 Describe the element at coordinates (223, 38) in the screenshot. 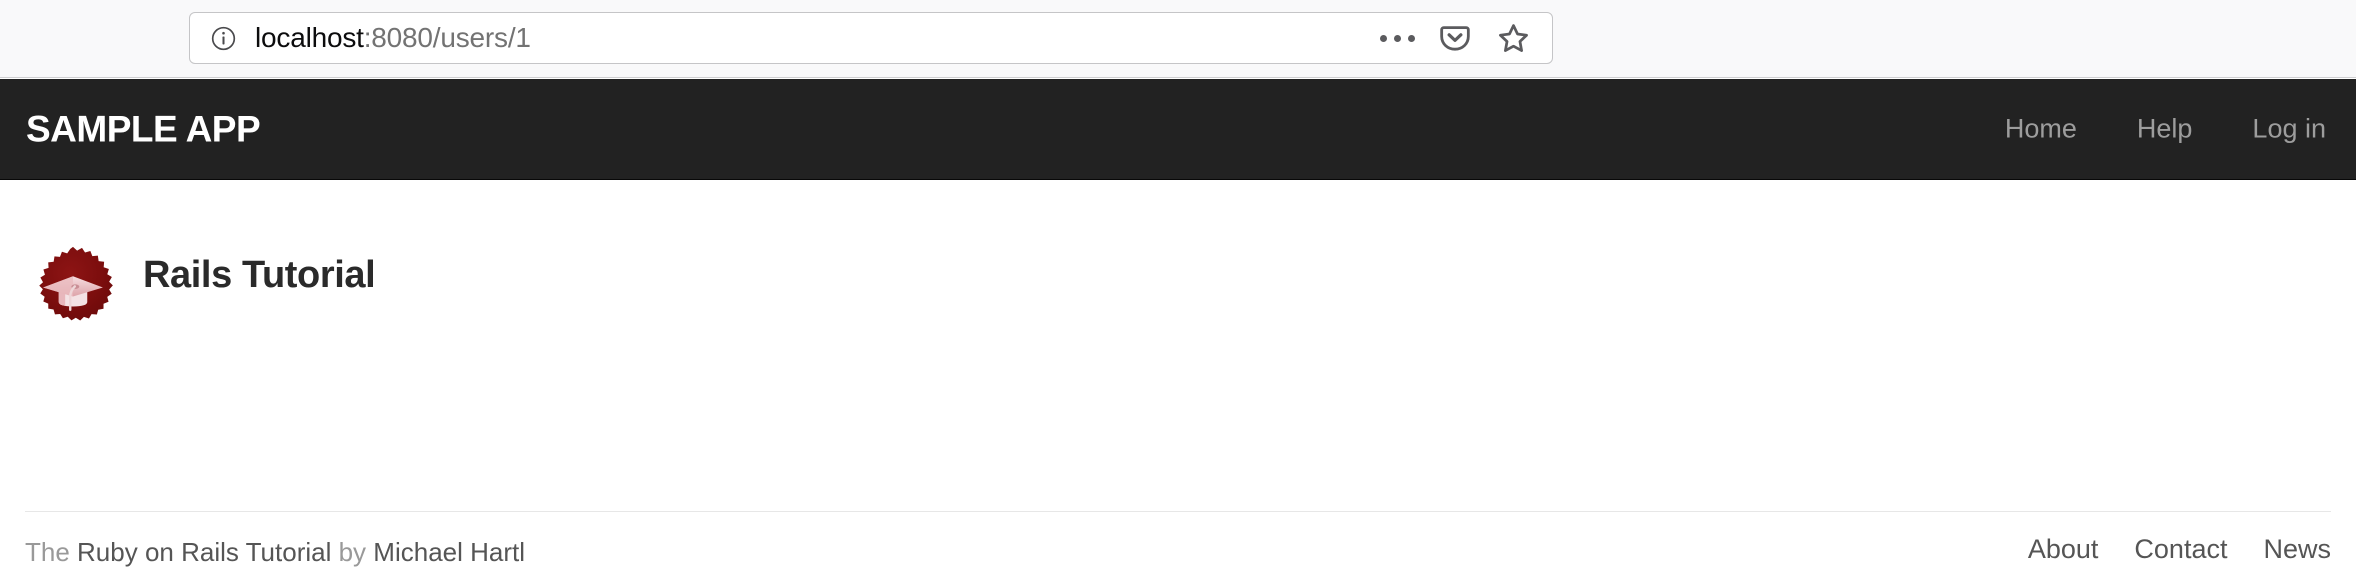

I see `info-icon` at that location.